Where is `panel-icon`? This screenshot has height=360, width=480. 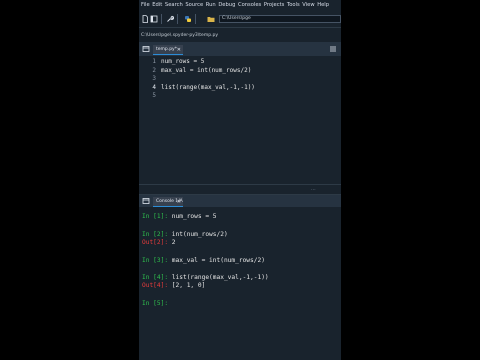
panel-icon is located at coordinates (154, 19).